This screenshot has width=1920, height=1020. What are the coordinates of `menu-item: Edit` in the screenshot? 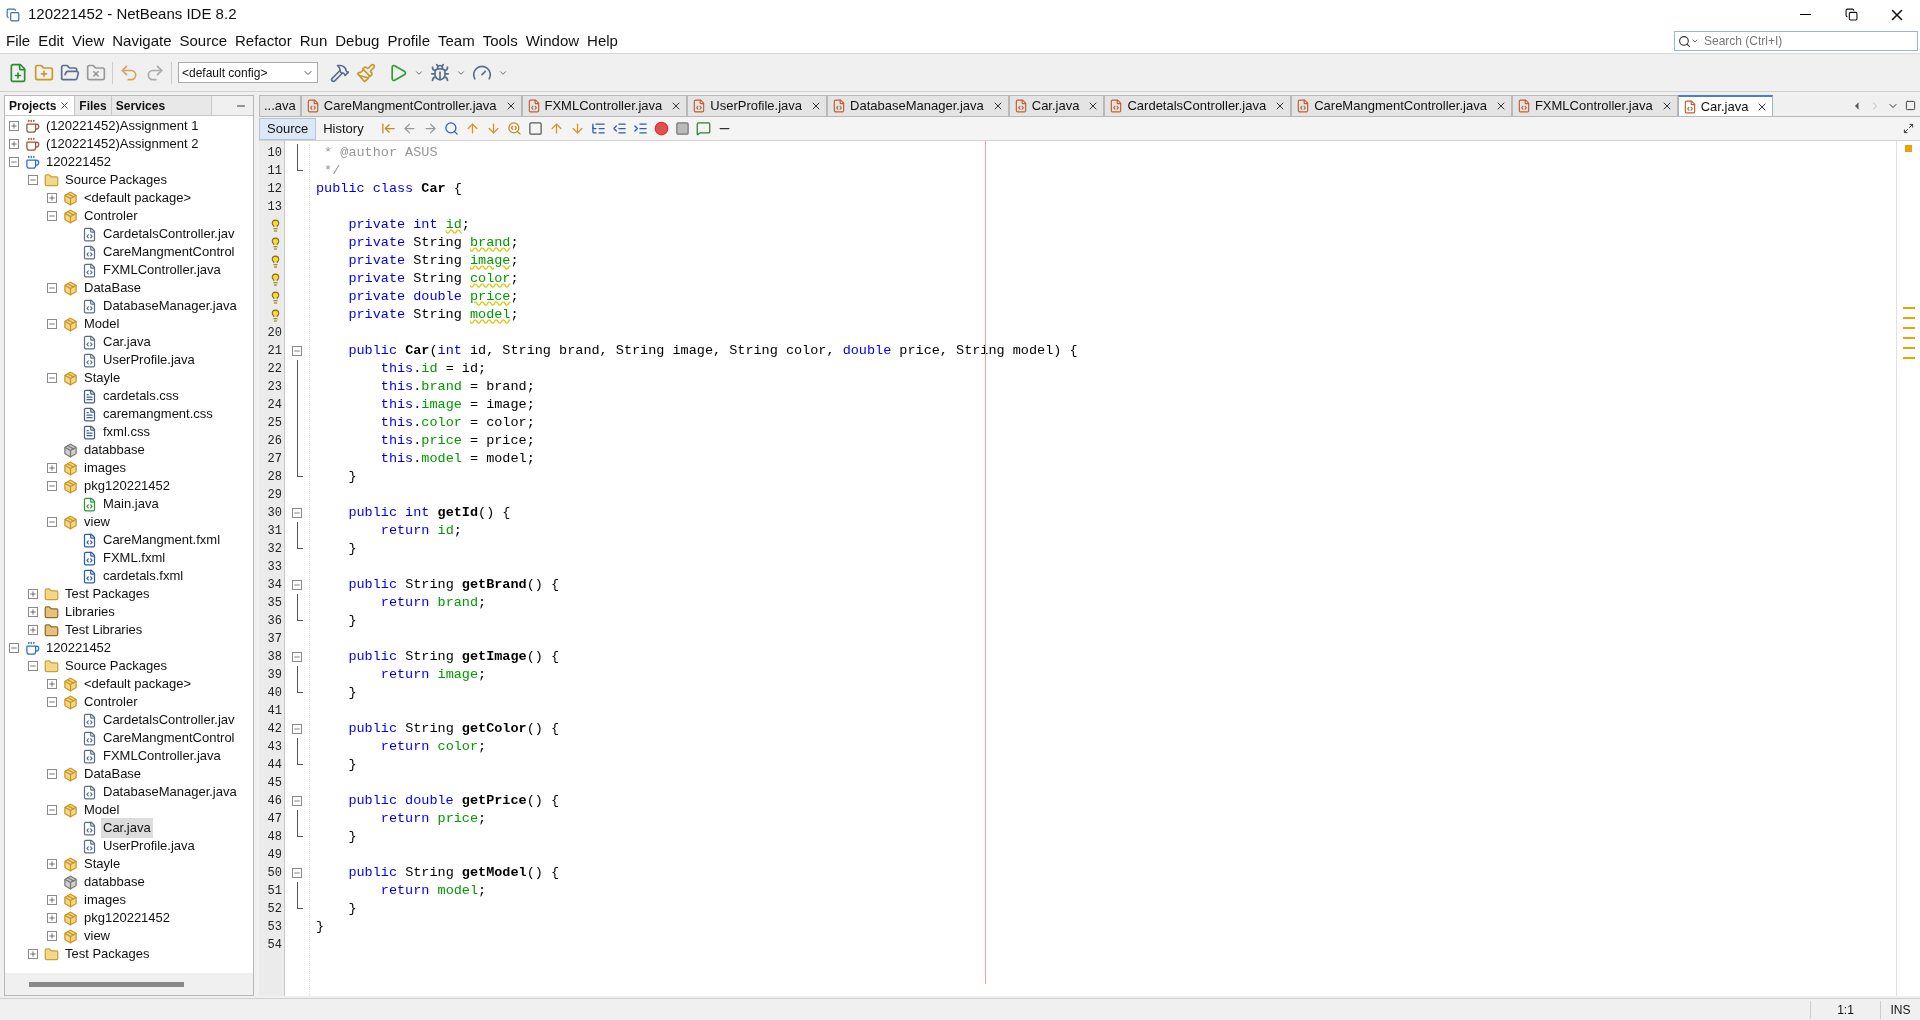 It's located at (51, 41).